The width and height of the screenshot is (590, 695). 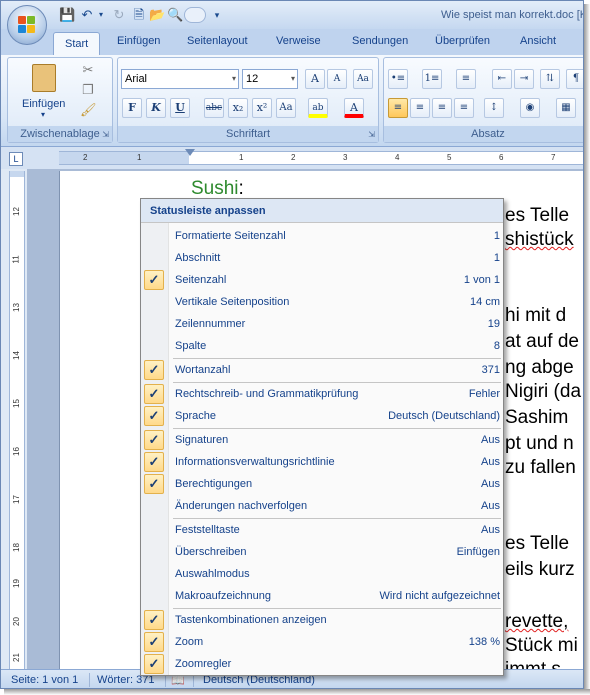 What do you see at coordinates (138, 41) in the screenshot?
I see `tab-einfuegen: Einfügen` at bounding box center [138, 41].